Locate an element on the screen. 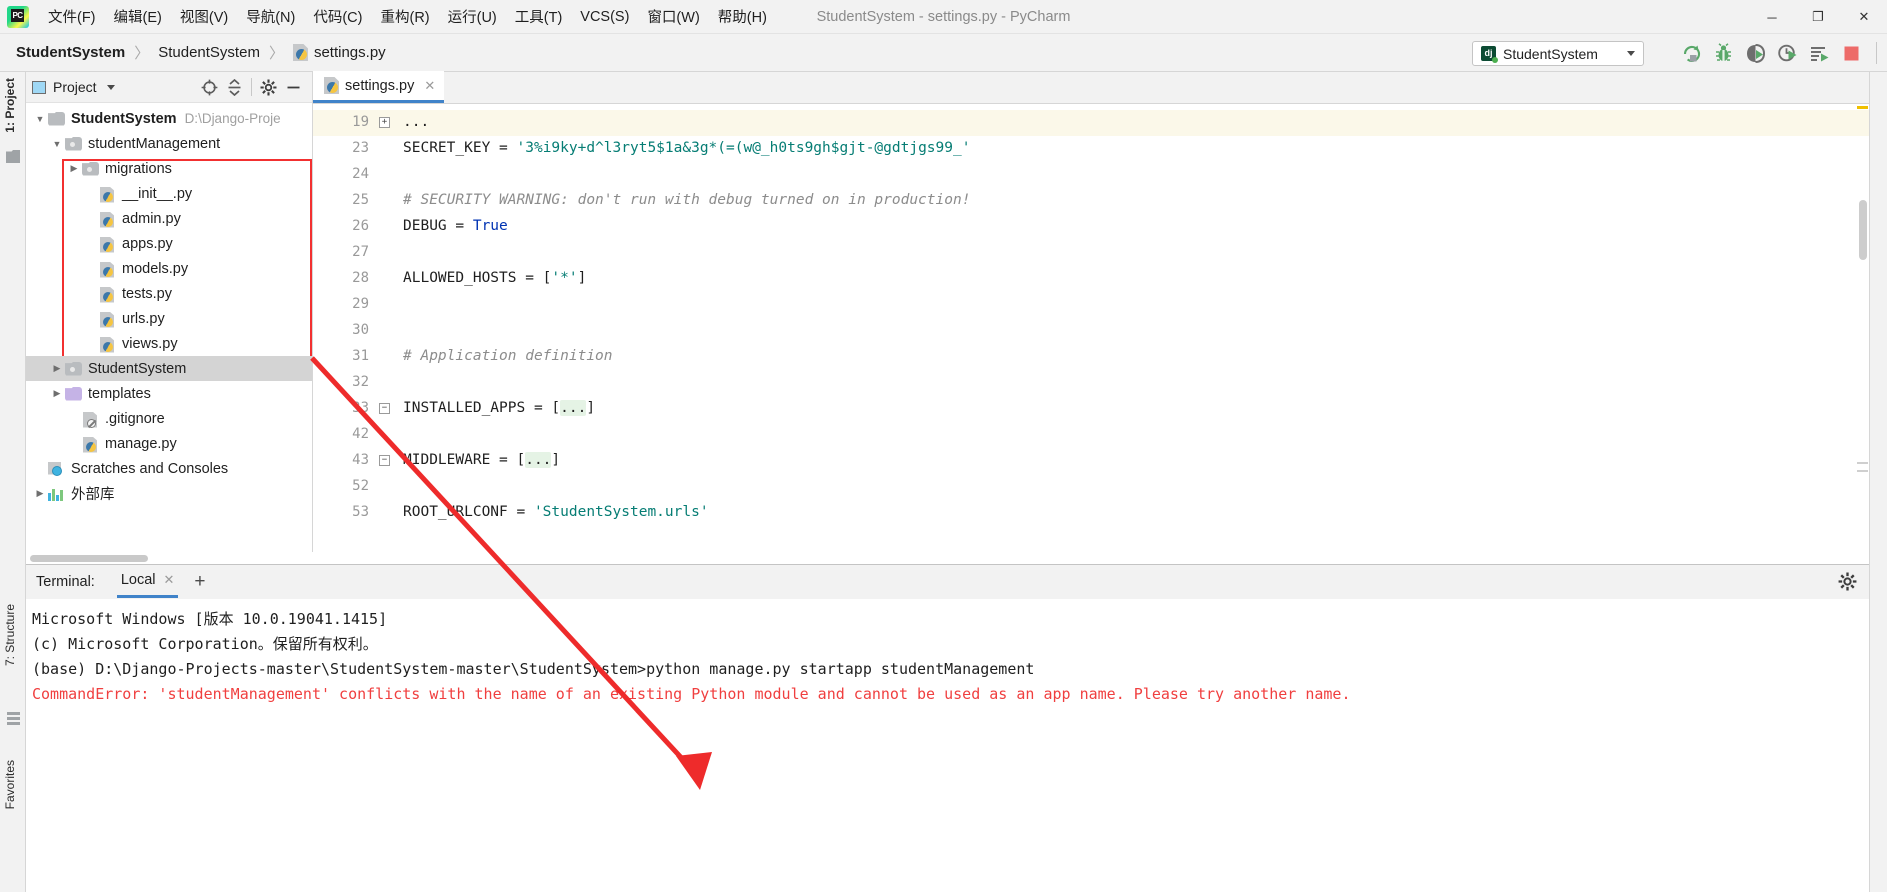 Image resolution: width=1887 pixels, height=892 pixels. new-terminal-button: + is located at coordinates (199, 582).